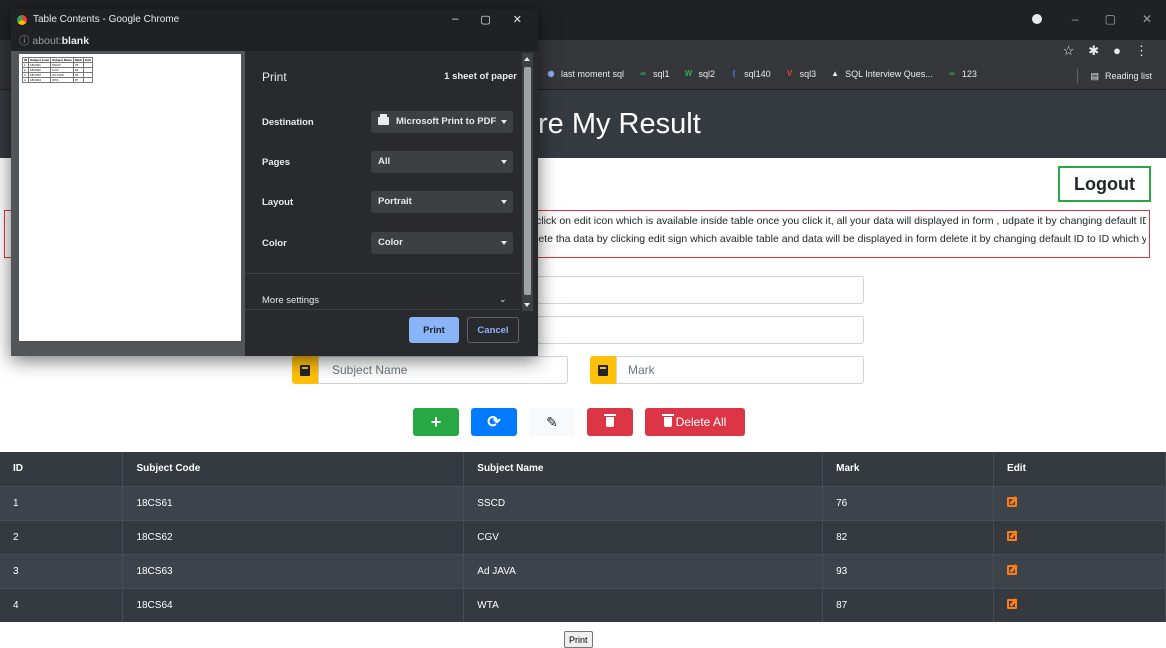 This screenshot has width=1166, height=648. Describe the element at coordinates (1078, 76) in the screenshot. I see `separator` at that location.